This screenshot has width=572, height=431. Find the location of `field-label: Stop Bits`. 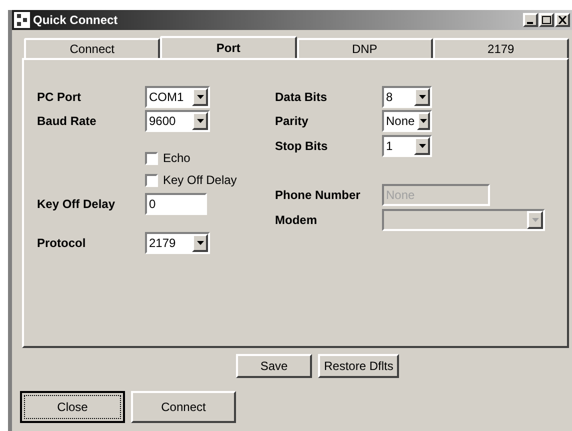

field-label: Stop Bits is located at coordinates (302, 146).